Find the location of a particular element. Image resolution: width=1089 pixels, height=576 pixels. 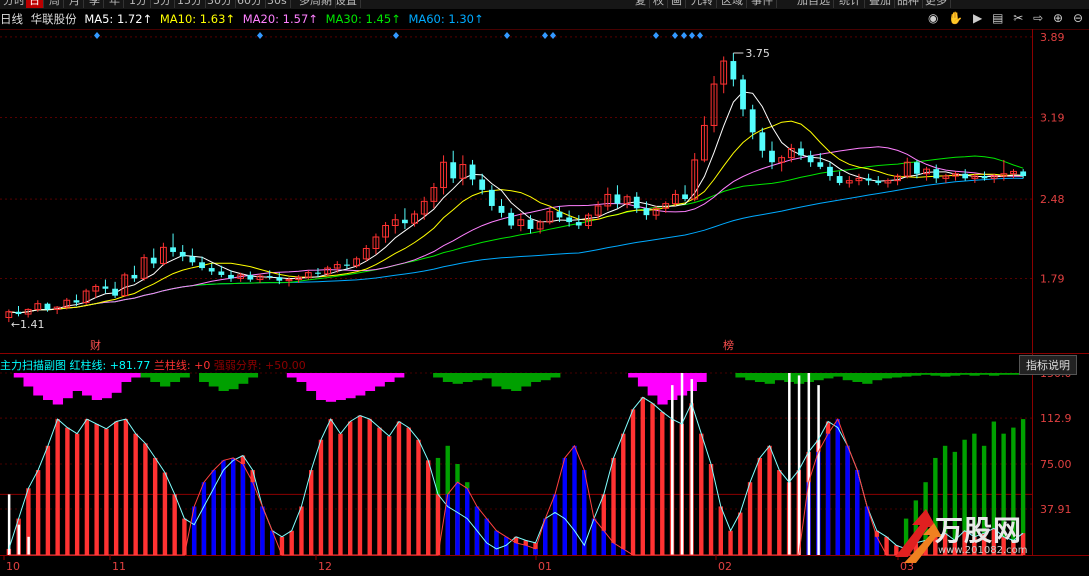

divider is located at coordinates (544, 353).